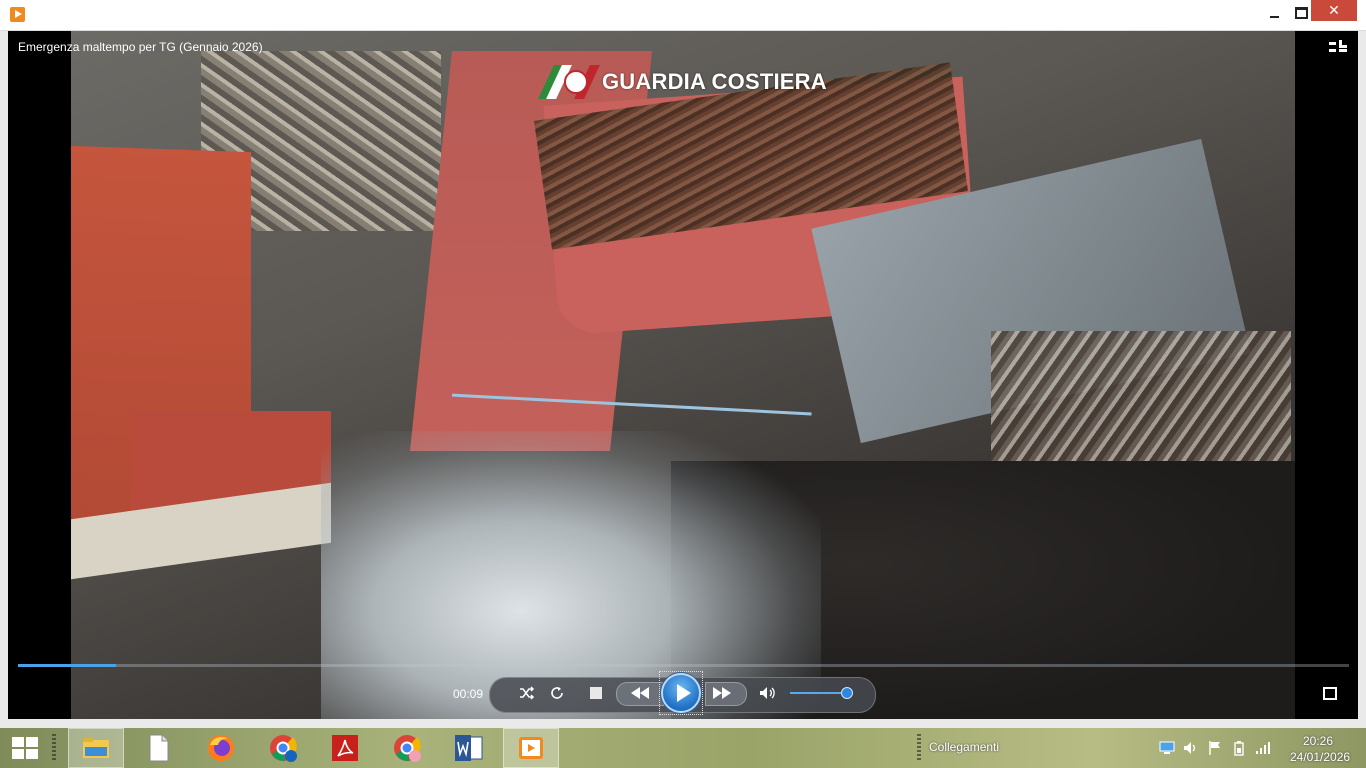  I want to click on minimize-icon, so click(1274, 17).